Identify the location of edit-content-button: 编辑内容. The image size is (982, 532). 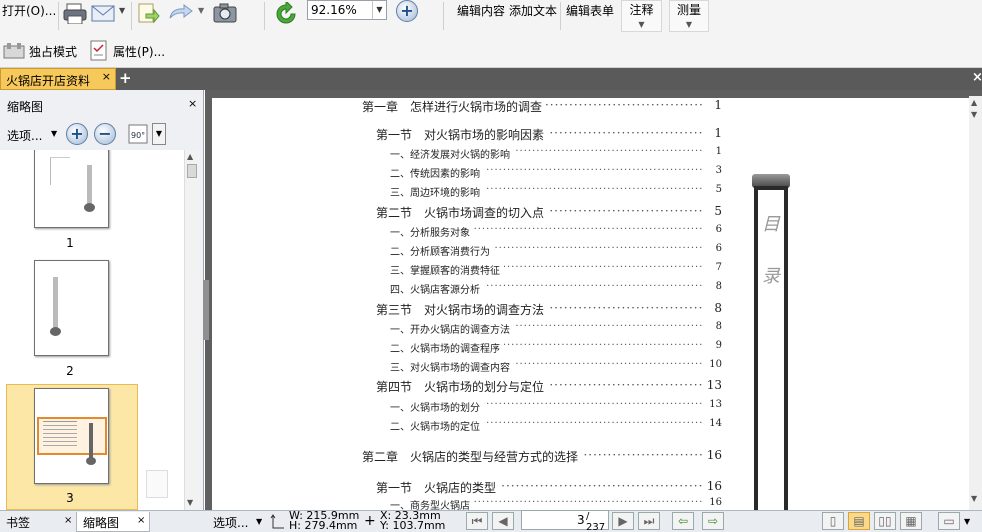
(481, 10).